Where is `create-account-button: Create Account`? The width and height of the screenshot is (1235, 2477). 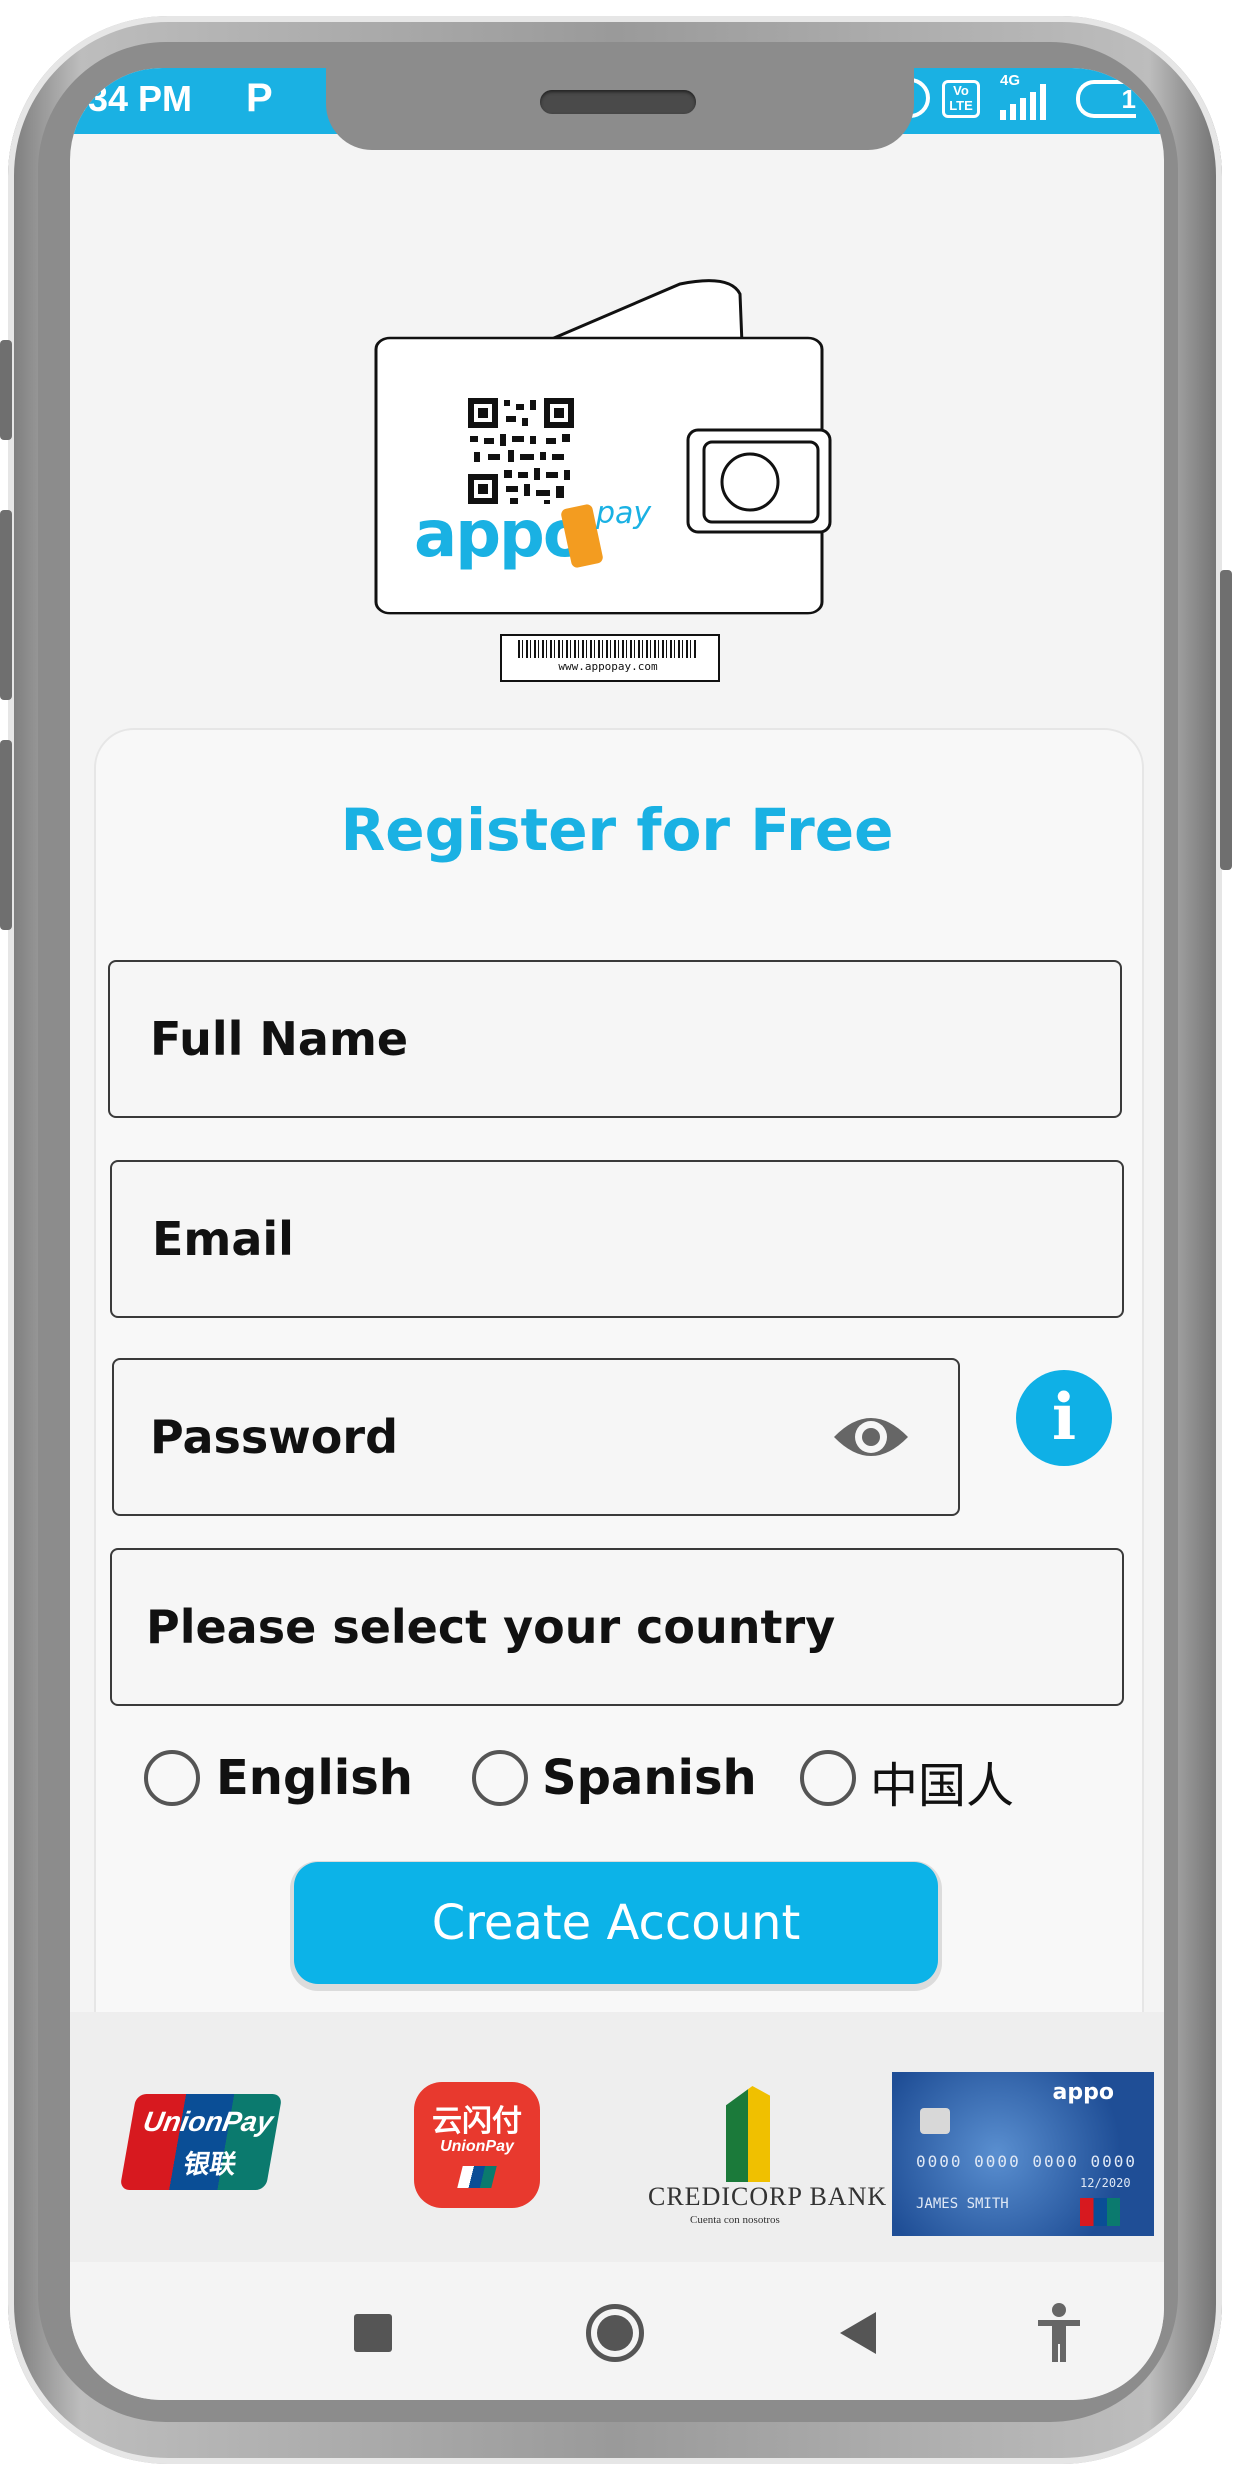
create-account-button: Create Account is located at coordinates (616, 1923).